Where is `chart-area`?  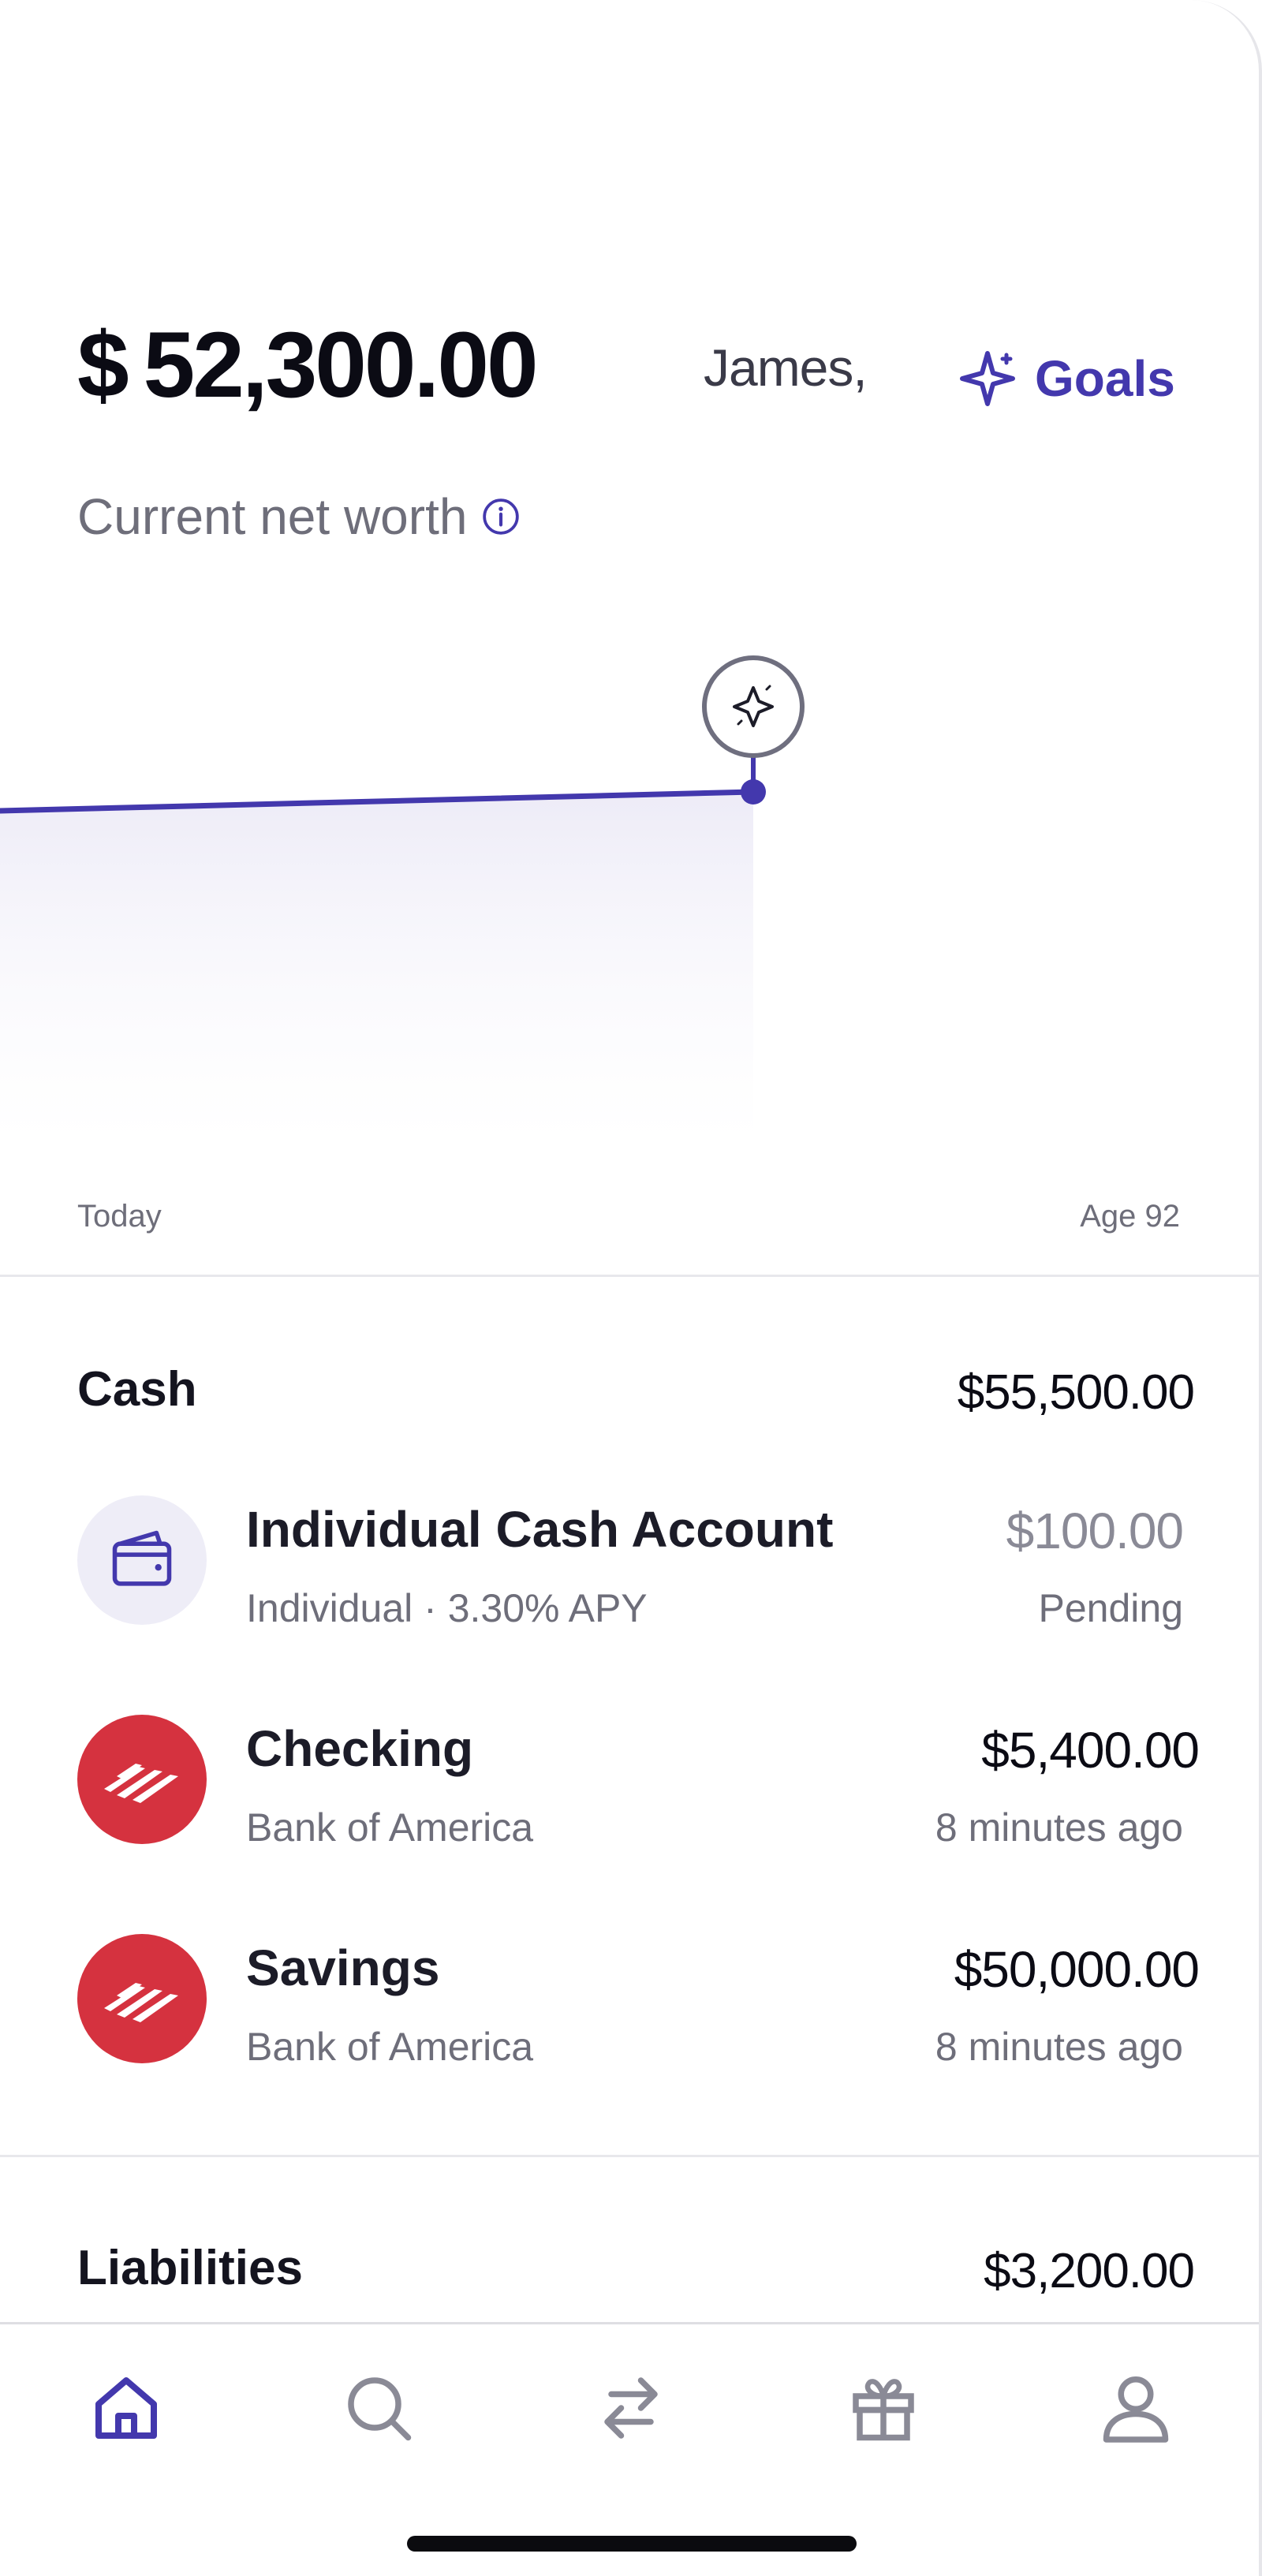
chart-area is located at coordinates (376, 968).